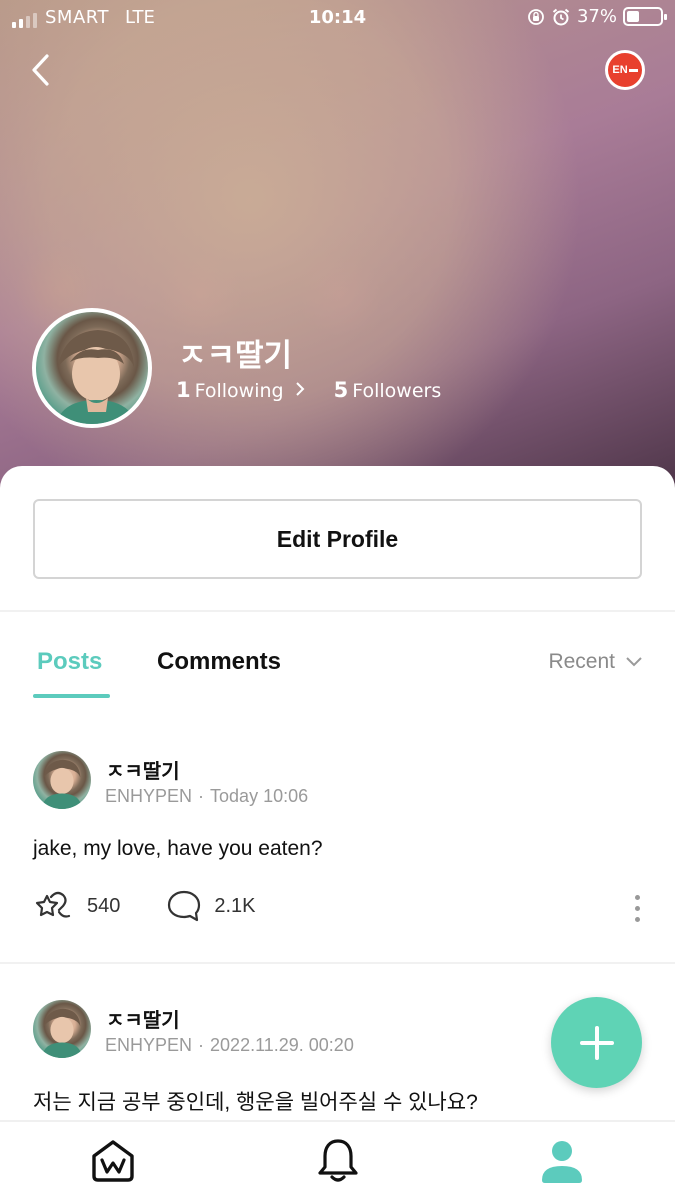 The height and width of the screenshot is (1200, 675). I want to click on back-chevron-icon, so click(41, 70).